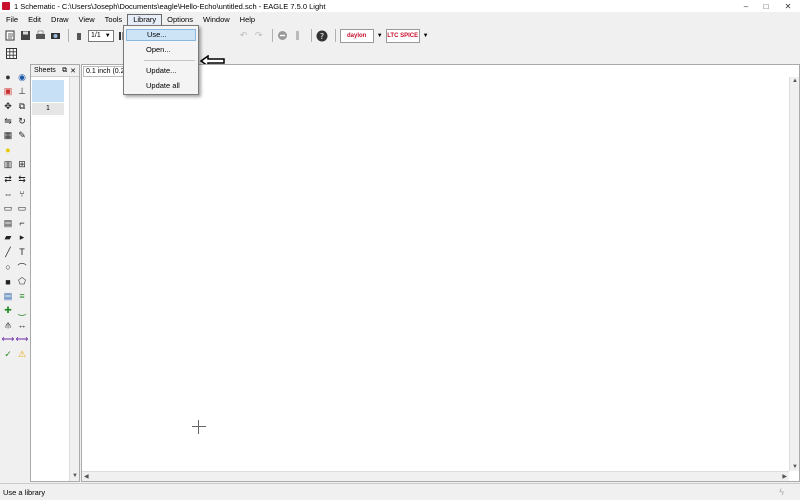  What do you see at coordinates (8, 267) in the screenshot?
I see `circle-icon: ○` at bounding box center [8, 267].